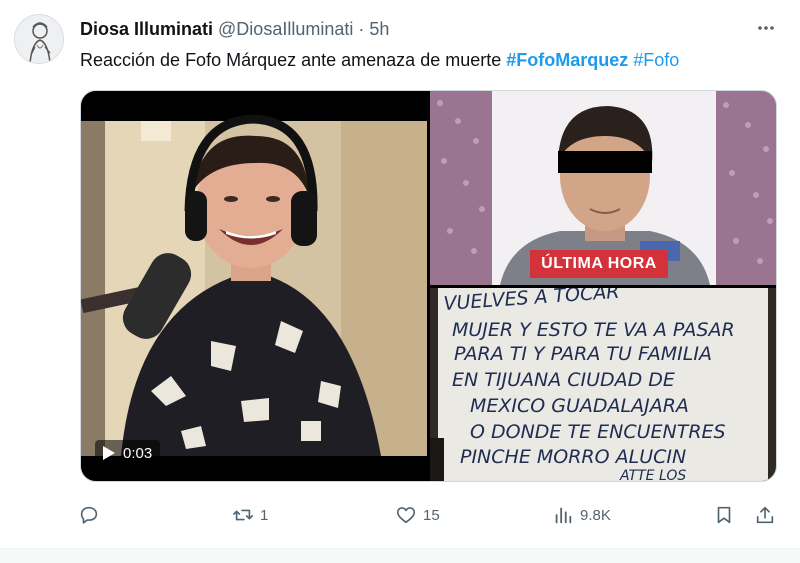 The image size is (800, 563). Describe the element at coordinates (583, 354) in the screenshot. I see `svg-text: PARA TI Y PARA TU FAMILIA` at that location.